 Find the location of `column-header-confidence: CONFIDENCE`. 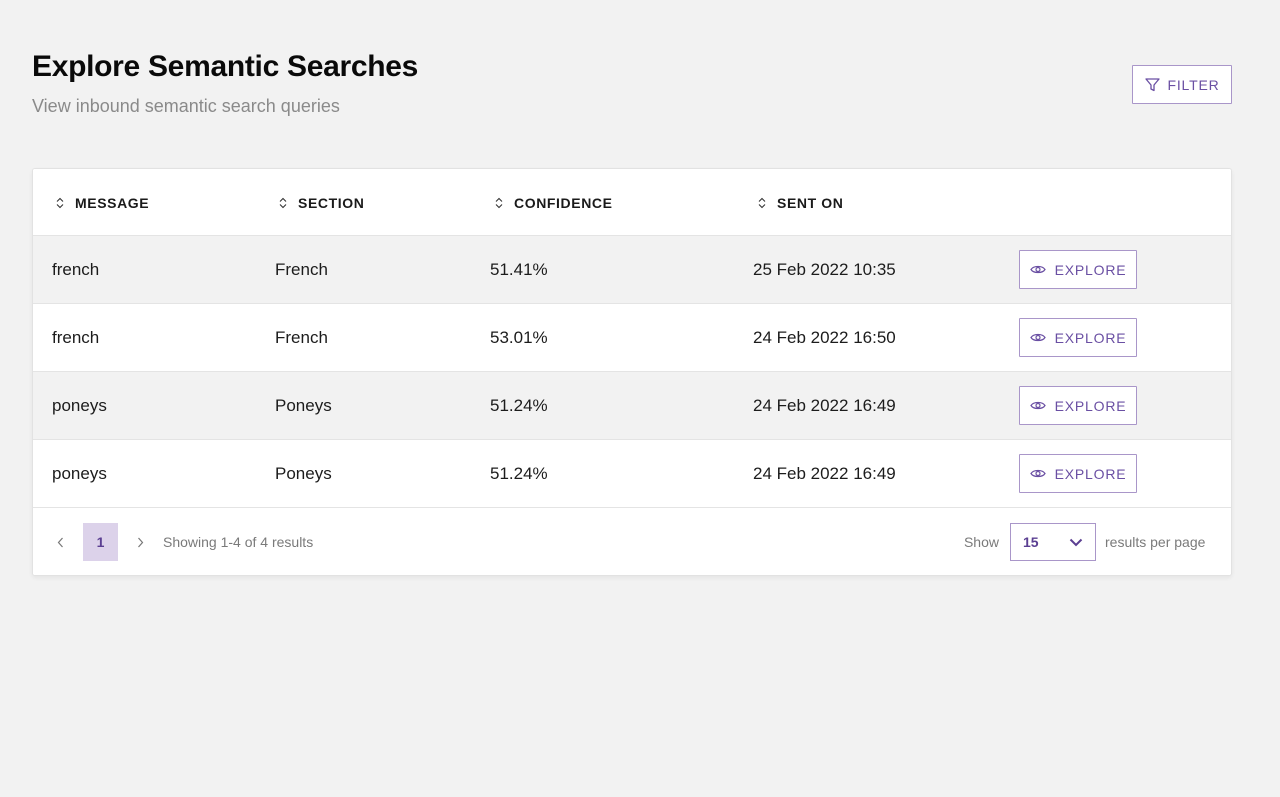

column-header-confidence: CONFIDENCE is located at coordinates (553, 202).